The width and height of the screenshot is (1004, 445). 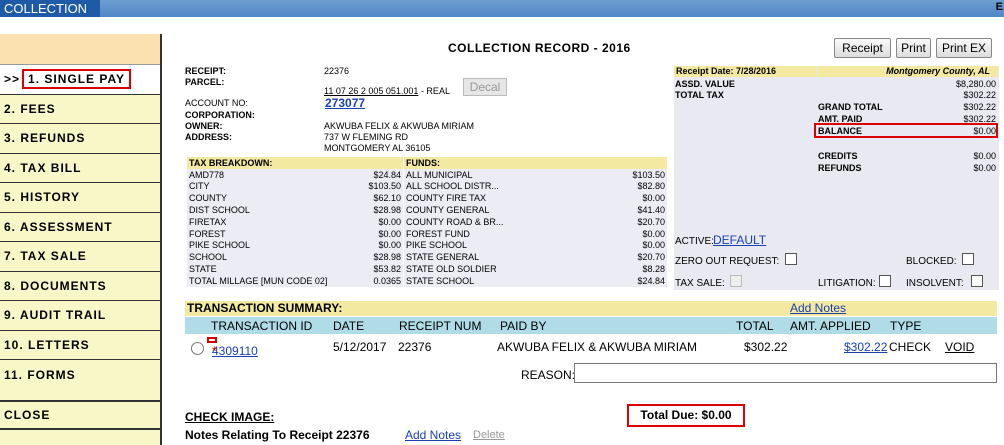 I want to click on menu-item-history: 5. HISTORY, so click(x=80, y=198).